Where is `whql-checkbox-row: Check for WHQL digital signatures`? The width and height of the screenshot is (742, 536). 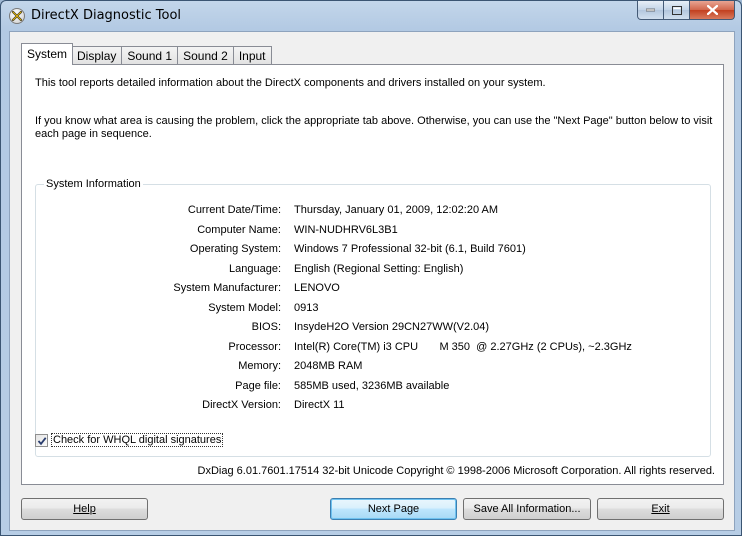 whql-checkbox-row: Check for WHQL digital signatures is located at coordinates (129, 440).